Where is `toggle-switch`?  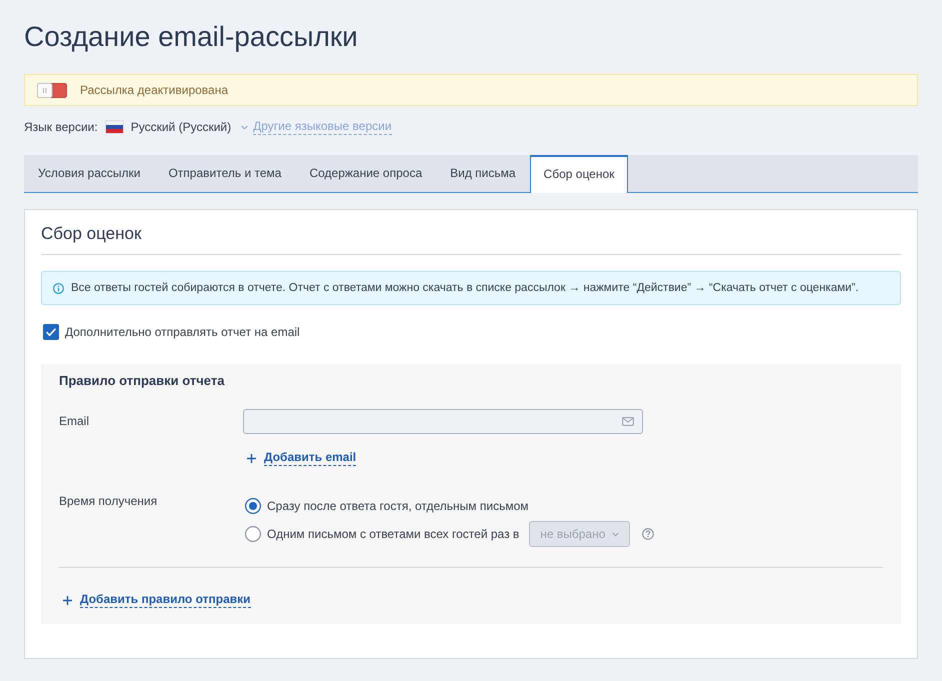
toggle-switch is located at coordinates (52, 90).